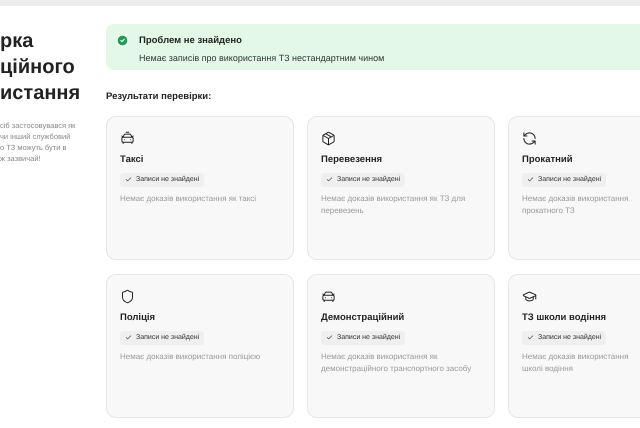 This screenshot has width=640, height=428. What do you see at coordinates (564, 318) in the screenshot?
I see `card-title: ТЗ школи водіння` at bounding box center [564, 318].